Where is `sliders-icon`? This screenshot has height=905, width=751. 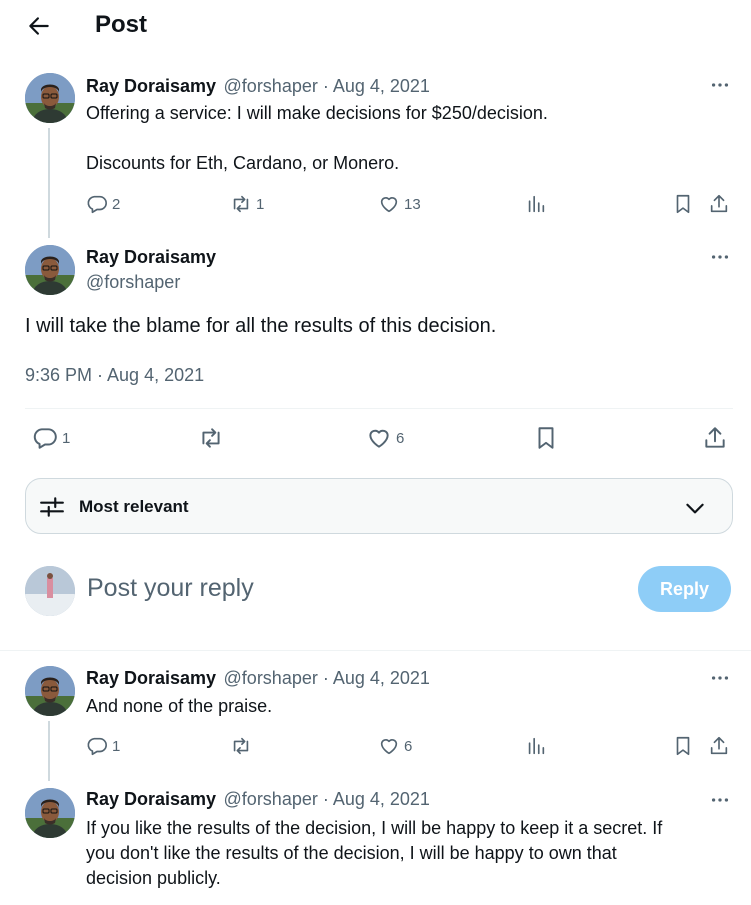
sliders-icon is located at coordinates (52, 507).